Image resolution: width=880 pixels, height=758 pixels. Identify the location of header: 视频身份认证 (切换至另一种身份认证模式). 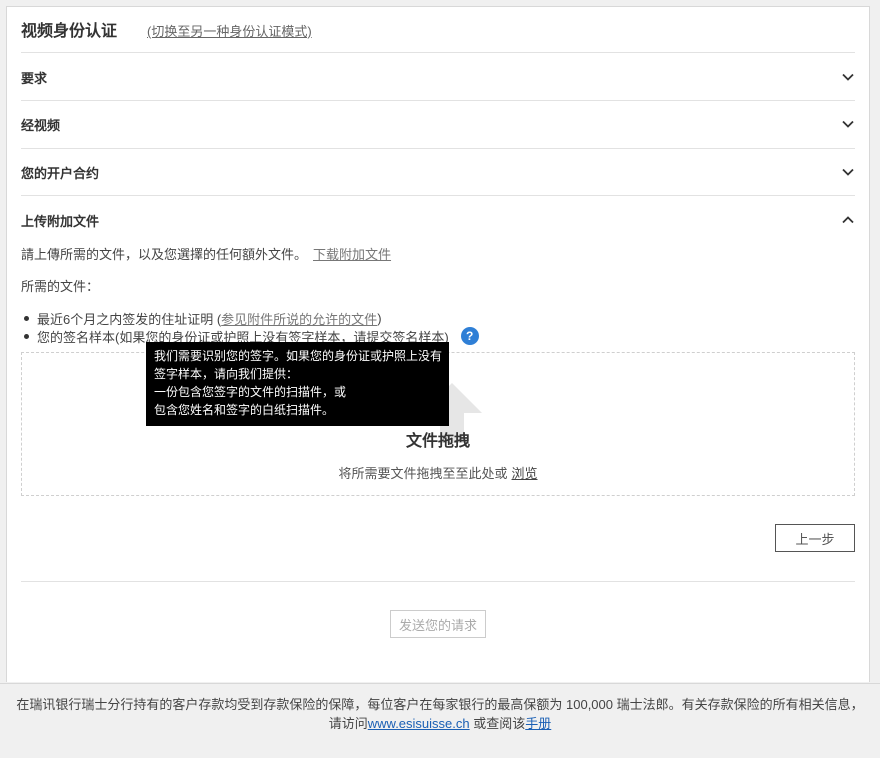
(166, 29).